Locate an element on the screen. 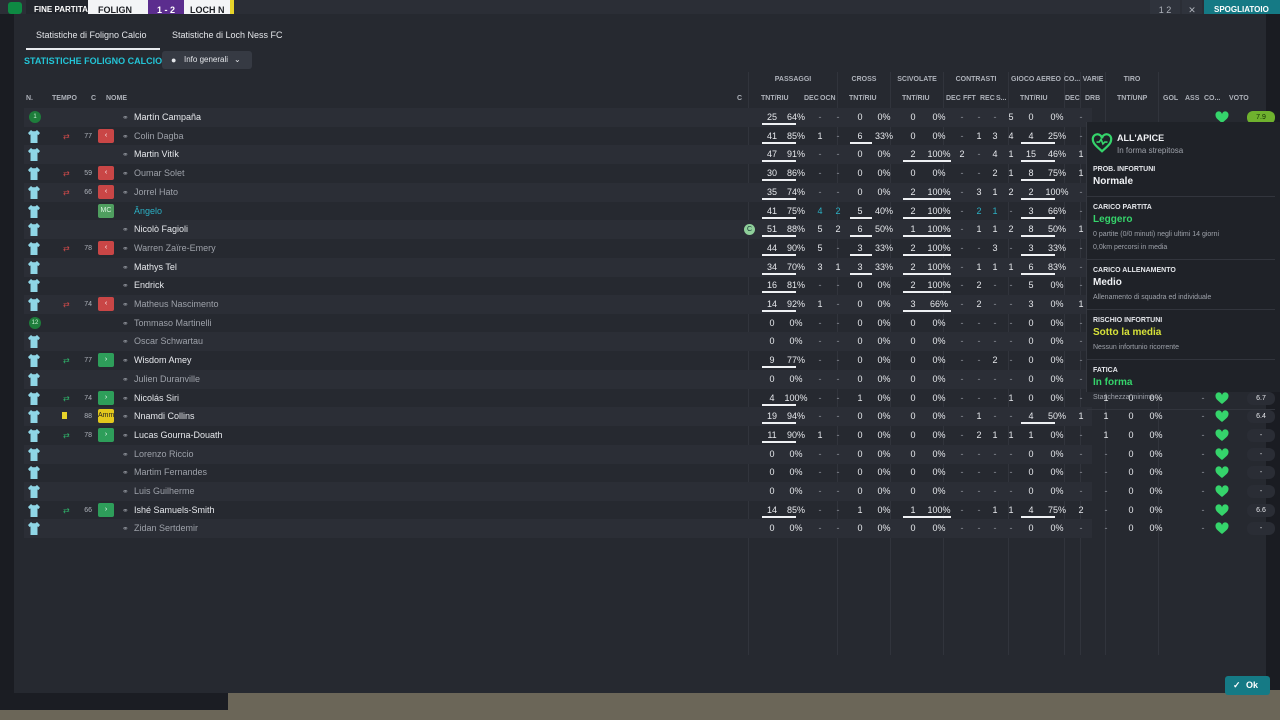  player-name: Oscar Schwartau is located at coordinates (168, 341).